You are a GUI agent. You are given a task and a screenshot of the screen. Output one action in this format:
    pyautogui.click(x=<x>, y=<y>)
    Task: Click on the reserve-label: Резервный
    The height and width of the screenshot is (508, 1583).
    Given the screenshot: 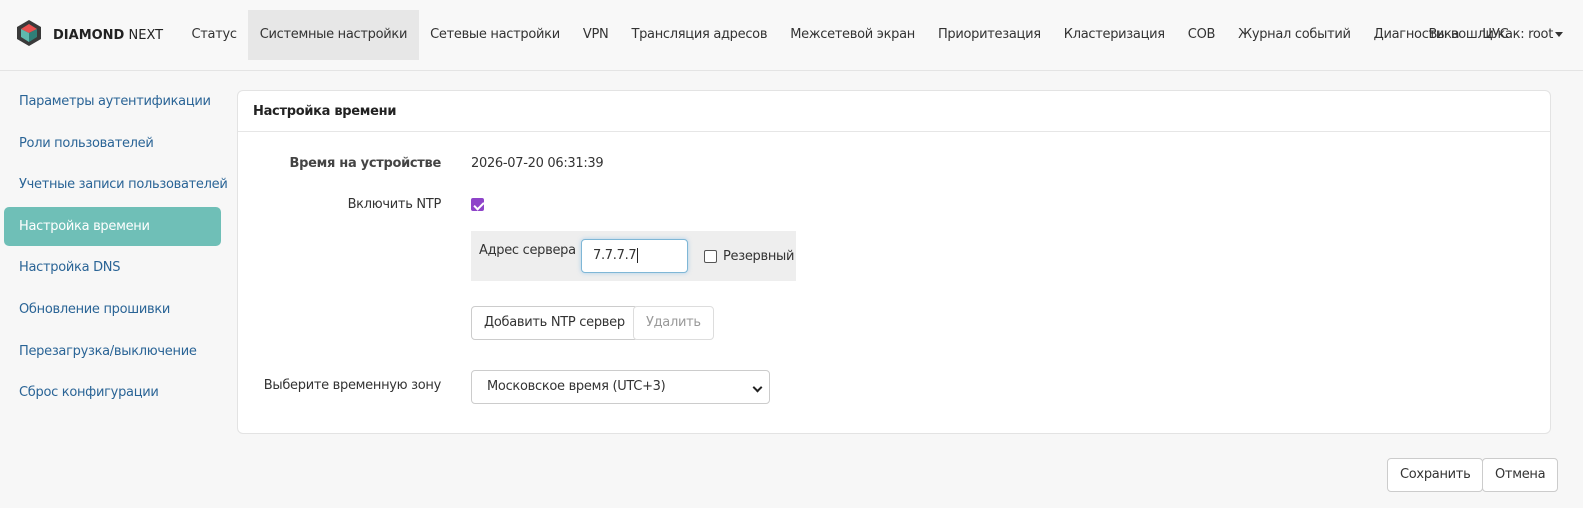 What is the action you would take?
    pyautogui.click(x=758, y=256)
    